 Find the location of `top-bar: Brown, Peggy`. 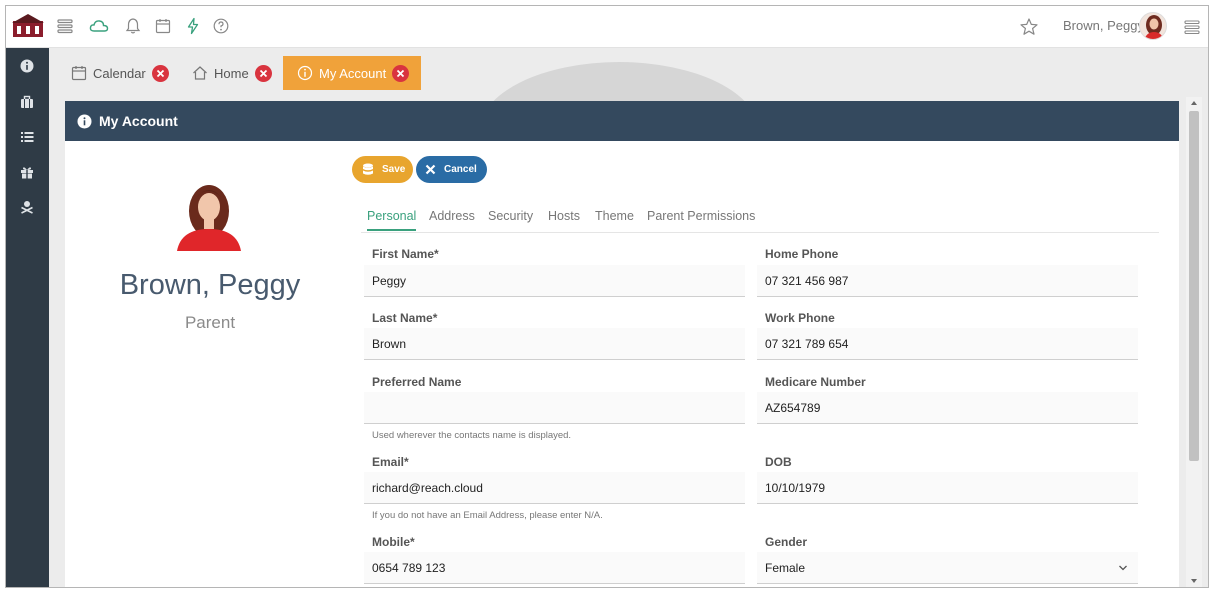

top-bar: Brown, Peggy is located at coordinates (607, 27).